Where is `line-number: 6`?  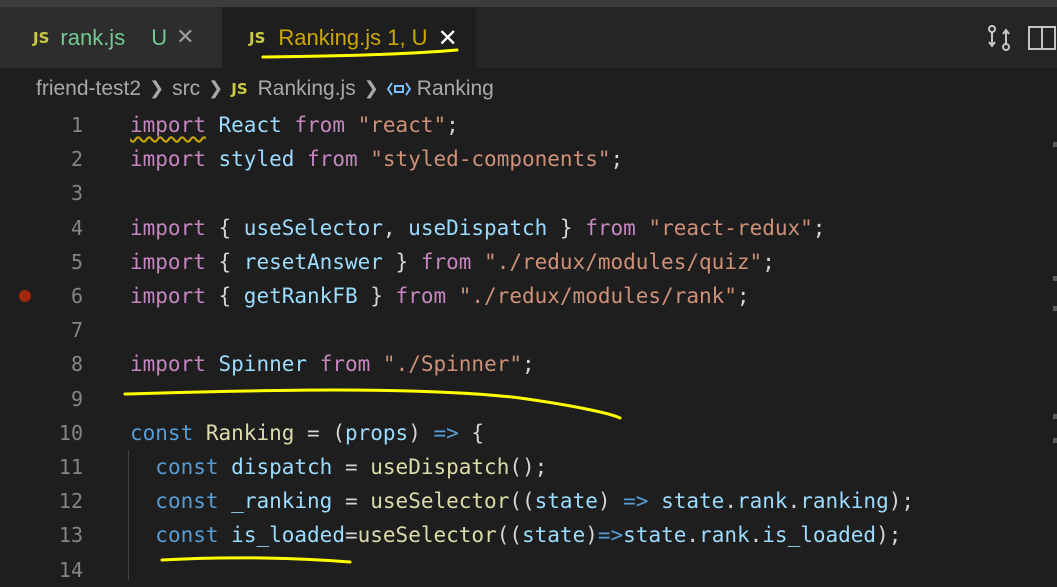 line-number: 6 is located at coordinates (76, 296).